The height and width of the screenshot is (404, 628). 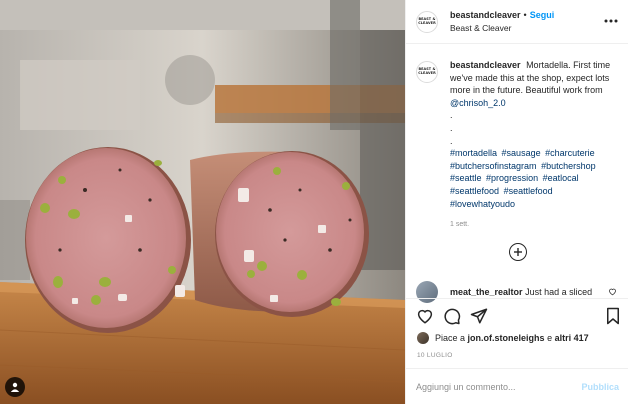 What do you see at coordinates (452, 317) in the screenshot?
I see `comment-icon` at bounding box center [452, 317].